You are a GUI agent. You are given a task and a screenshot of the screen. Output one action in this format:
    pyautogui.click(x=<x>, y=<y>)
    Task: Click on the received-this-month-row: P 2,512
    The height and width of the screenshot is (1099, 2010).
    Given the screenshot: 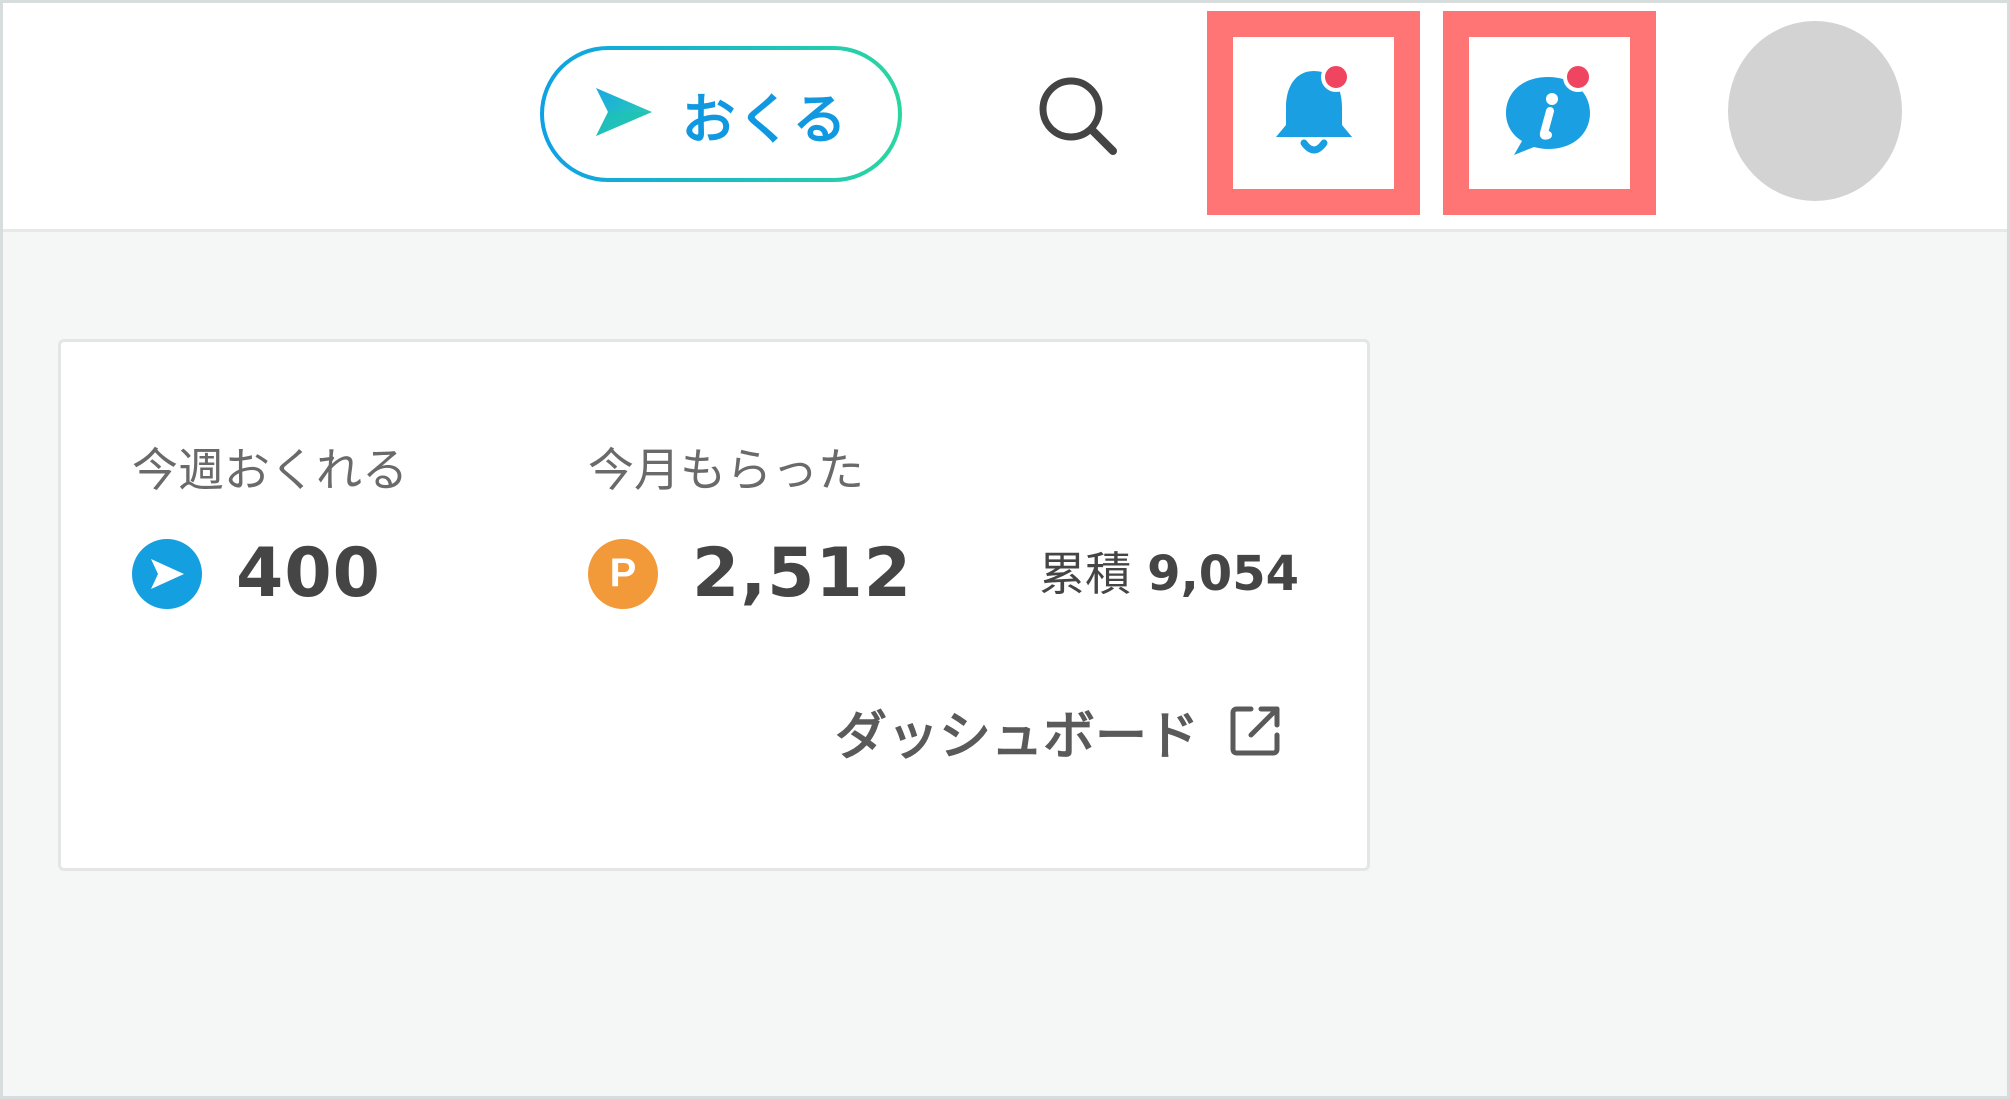 What is the action you would take?
    pyautogui.click(x=750, y=573)
    